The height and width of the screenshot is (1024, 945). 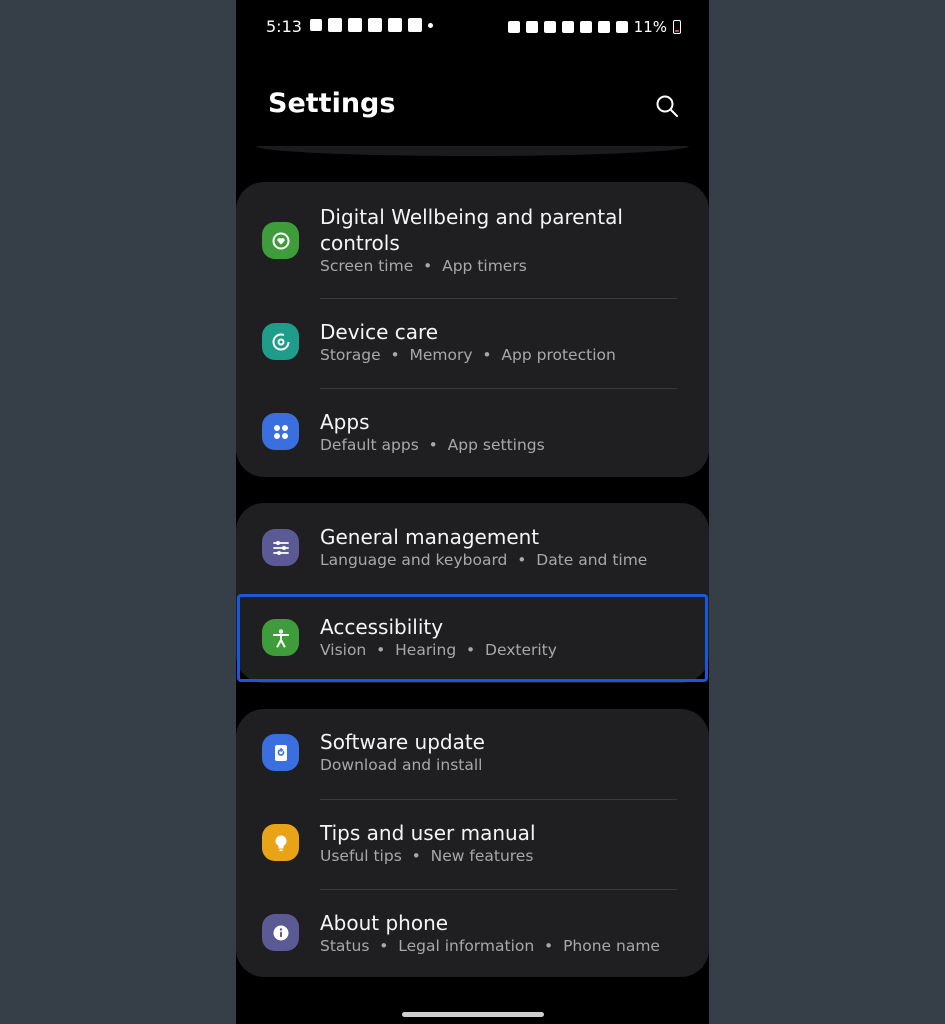 What do you see at coordinates (427, 856) in the screenshot?
I see `setting-subtitle: Useful tips • New features` at bounding box center [427, 856].